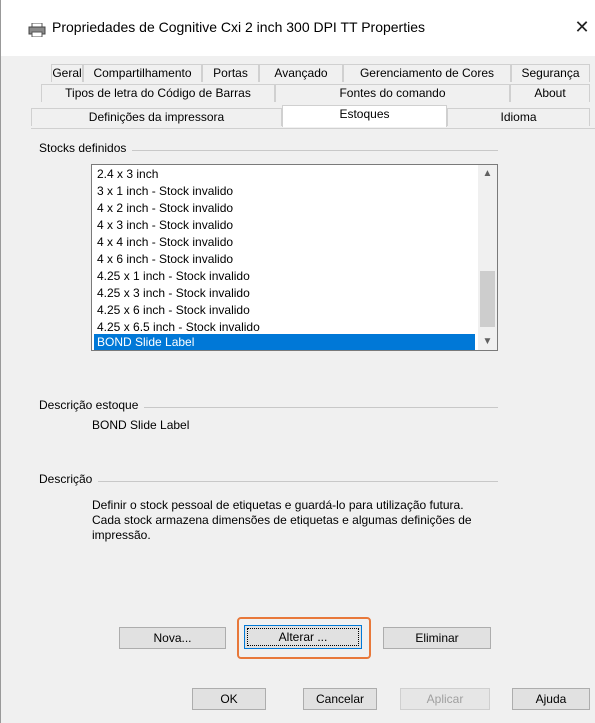 This screenshot has height=723, width=595. What do you see at coordinates (230, 73) in the screenshot?
I see `tab-portas: Portas` at bounding box center [230, 73].